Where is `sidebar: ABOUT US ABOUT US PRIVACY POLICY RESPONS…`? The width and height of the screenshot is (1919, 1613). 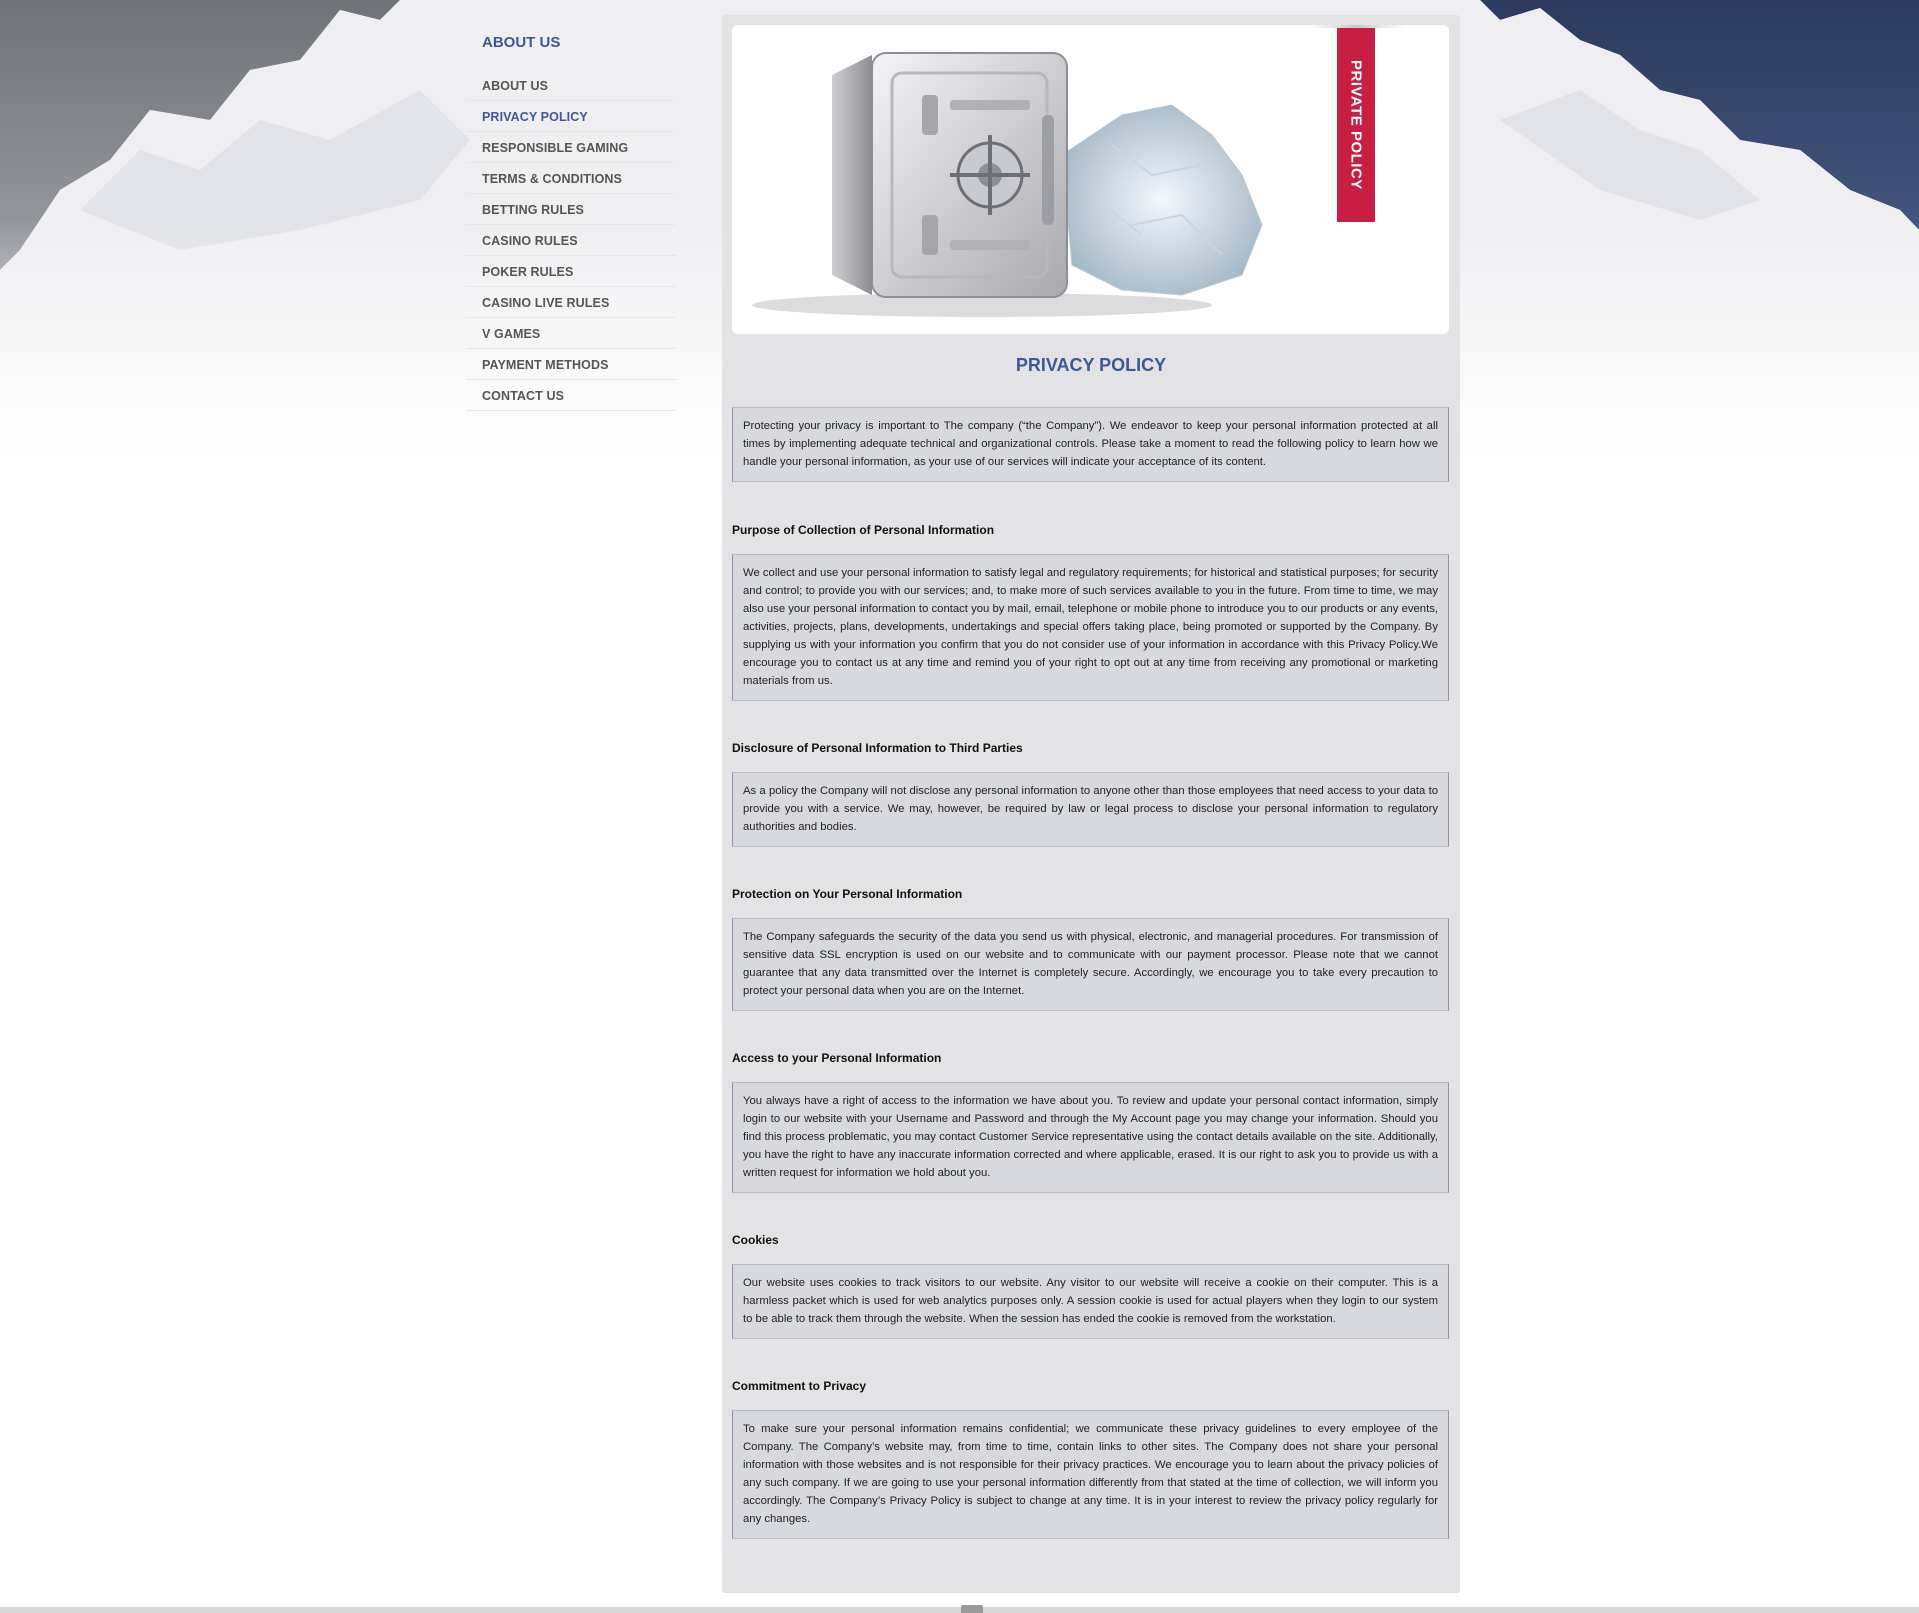 sidebar: ABOUT US ABOUT US PRIVACY POLICY RESPONS… is located at coordinates (571, 219).